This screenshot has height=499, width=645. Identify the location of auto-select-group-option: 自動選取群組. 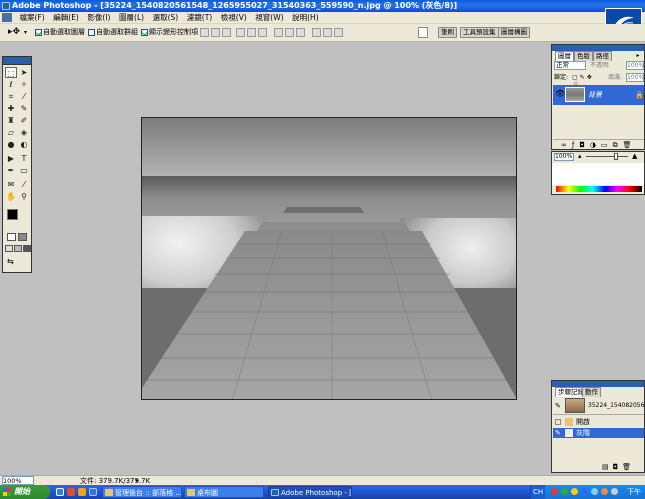
(113, 32).